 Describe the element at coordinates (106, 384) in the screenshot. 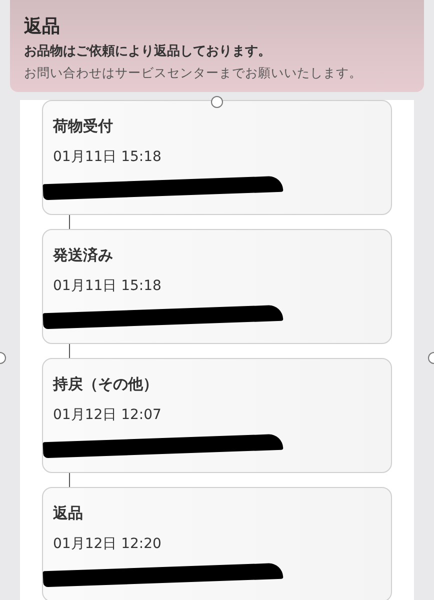

I see `status-label: 持戻（その他）` at that location.